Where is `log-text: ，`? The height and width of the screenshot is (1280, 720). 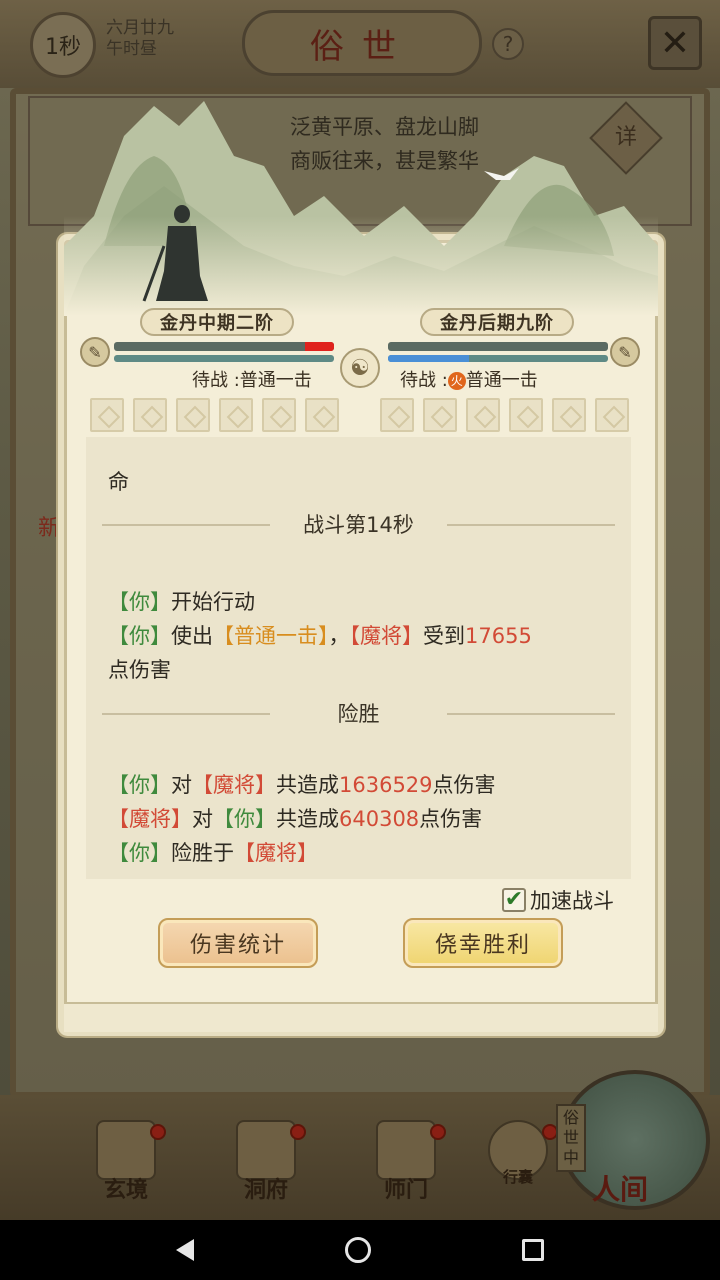
log-text: ， is located at coordinates (339, 636).